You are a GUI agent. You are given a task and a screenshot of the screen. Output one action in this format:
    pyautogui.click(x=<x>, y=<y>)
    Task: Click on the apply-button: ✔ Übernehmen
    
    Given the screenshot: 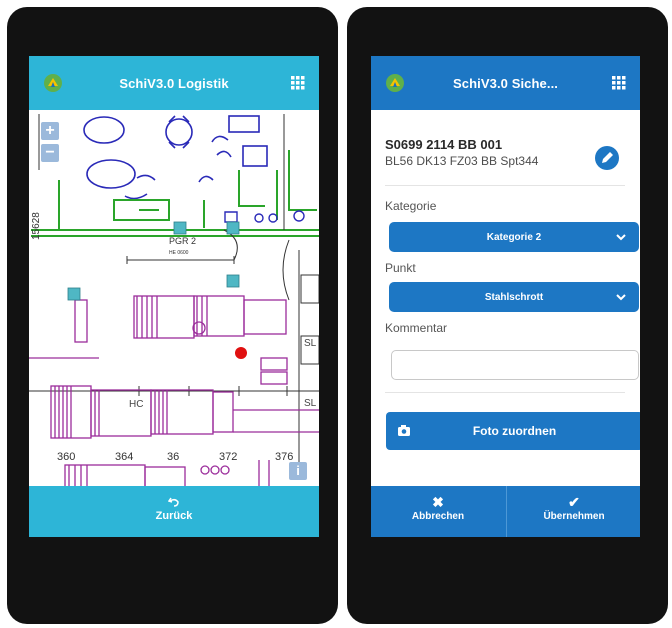 What is the action you would take?
    pyautogui.click(x=573, y=511)
    